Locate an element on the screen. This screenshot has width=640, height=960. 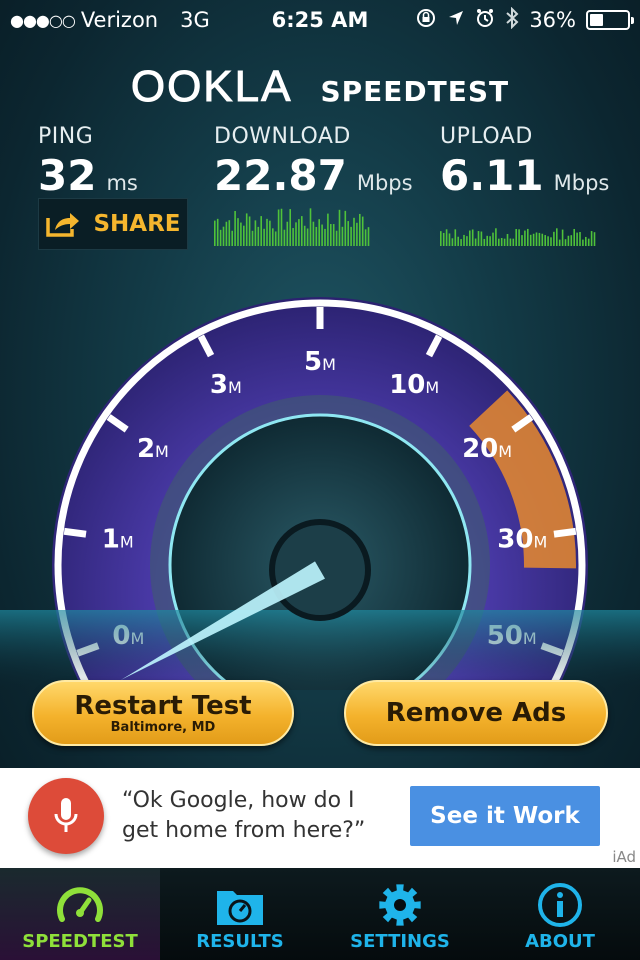
status-bar: ●●●○○ Verizon 3G 6:25 AM 36% is located at coordinates (320, 20).